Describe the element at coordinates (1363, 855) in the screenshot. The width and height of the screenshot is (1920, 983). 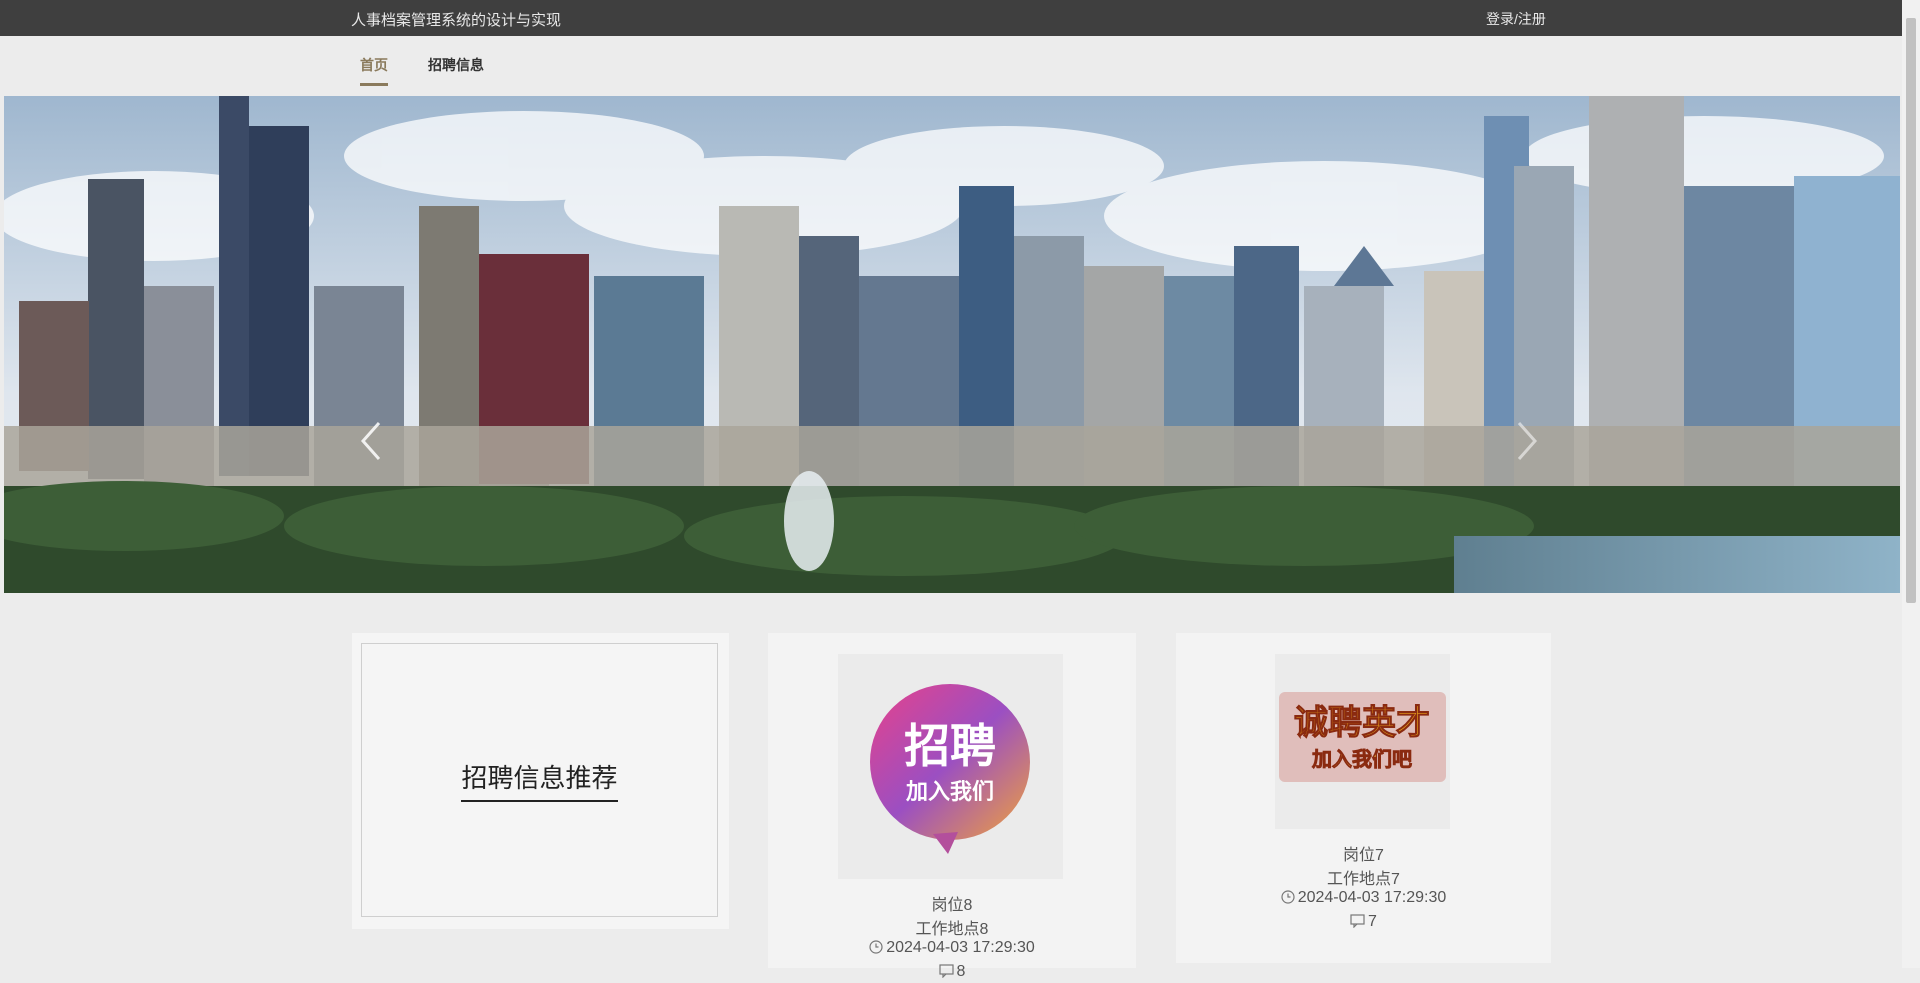
I see `job-title: 岗位7` at that location.